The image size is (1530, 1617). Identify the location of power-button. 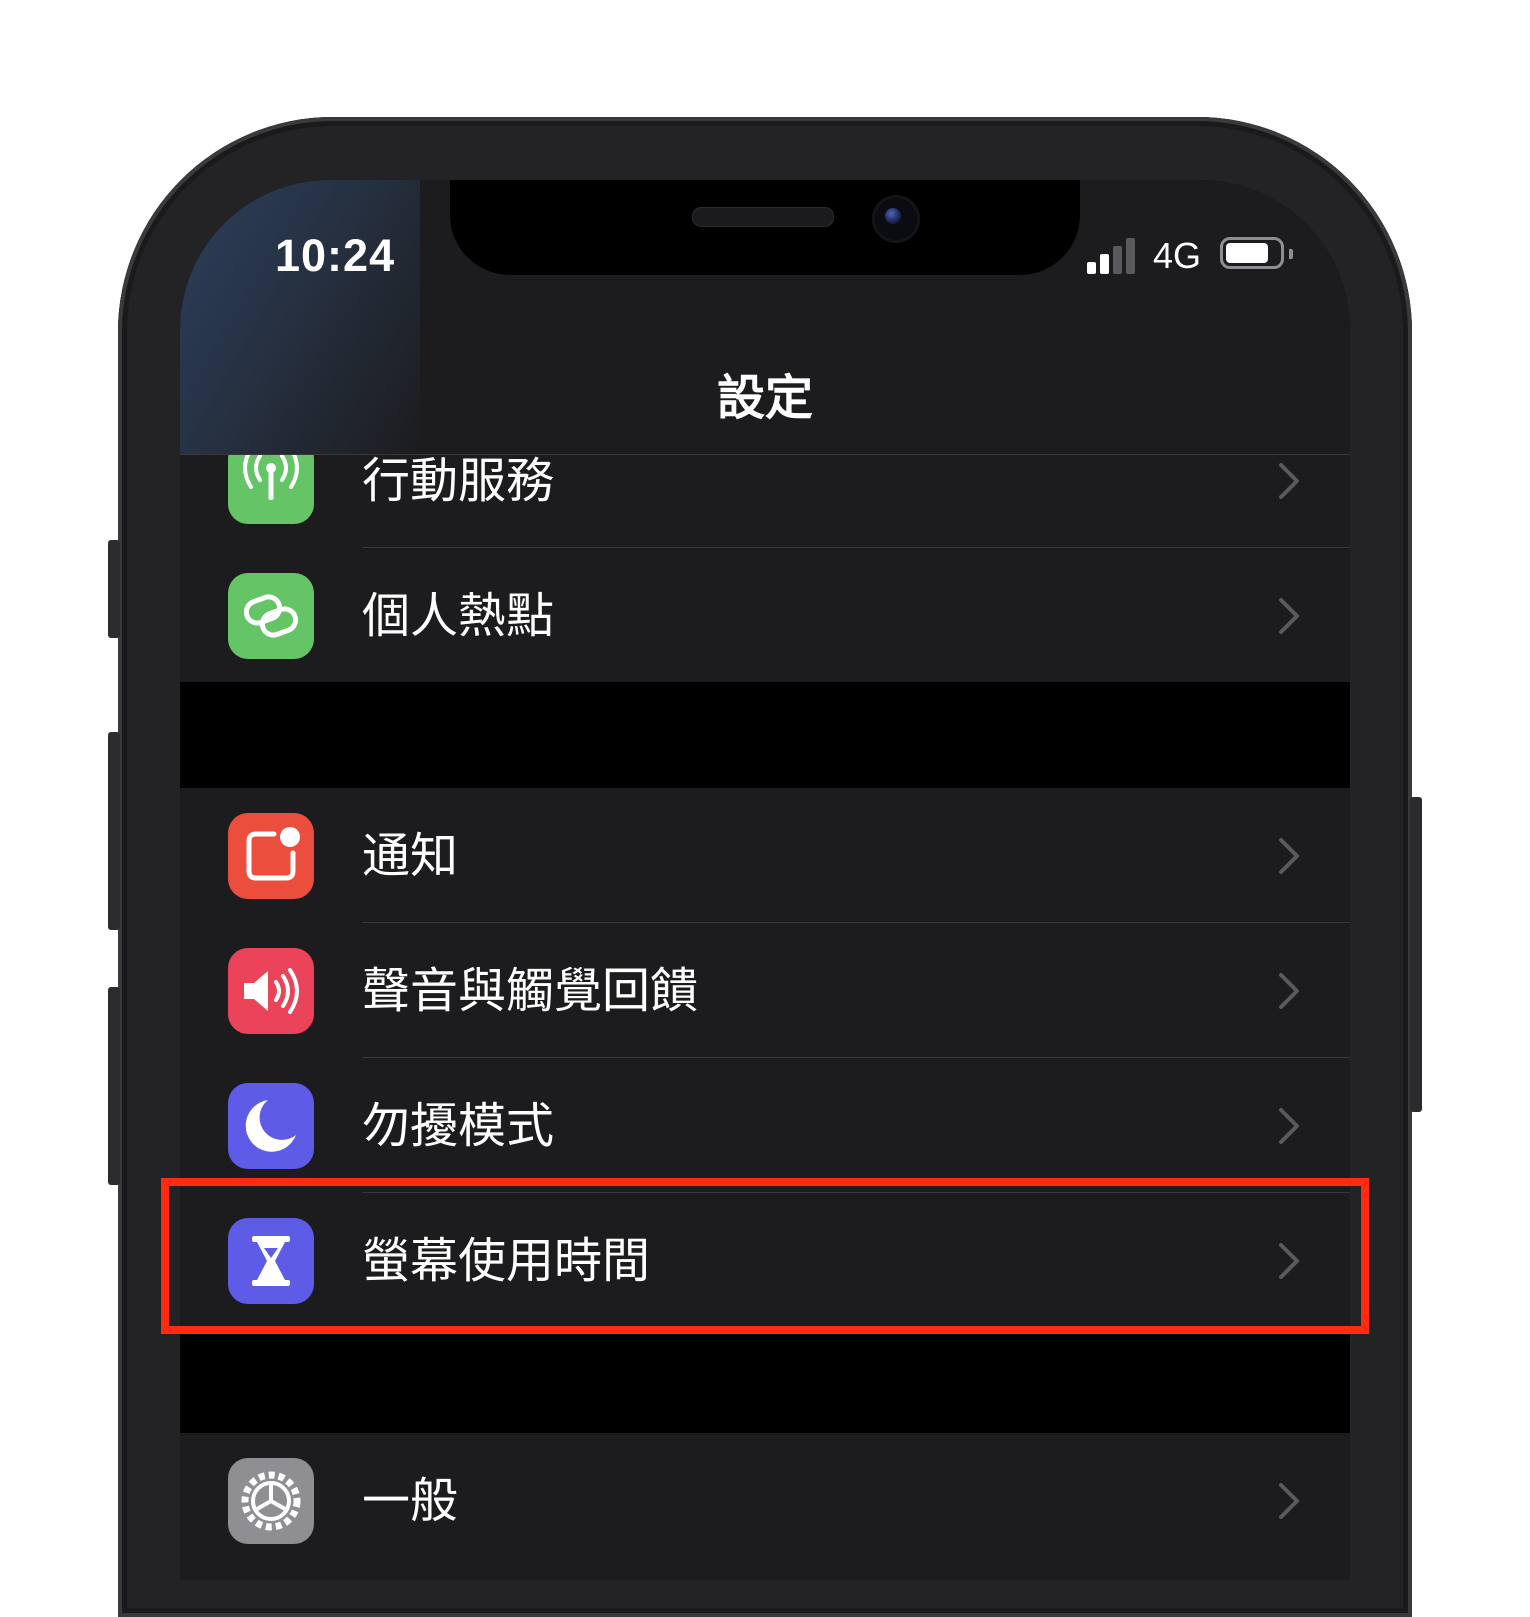
(1416, 954).